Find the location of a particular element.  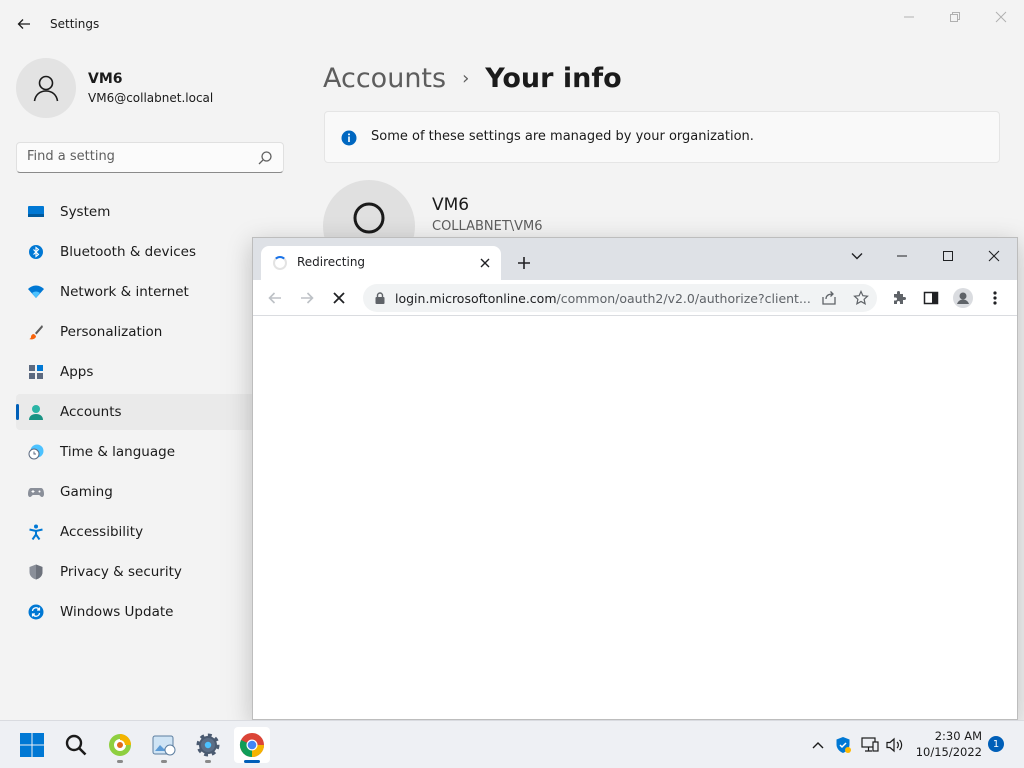

notification-badge: 1 is located at coordinates (996, 744).